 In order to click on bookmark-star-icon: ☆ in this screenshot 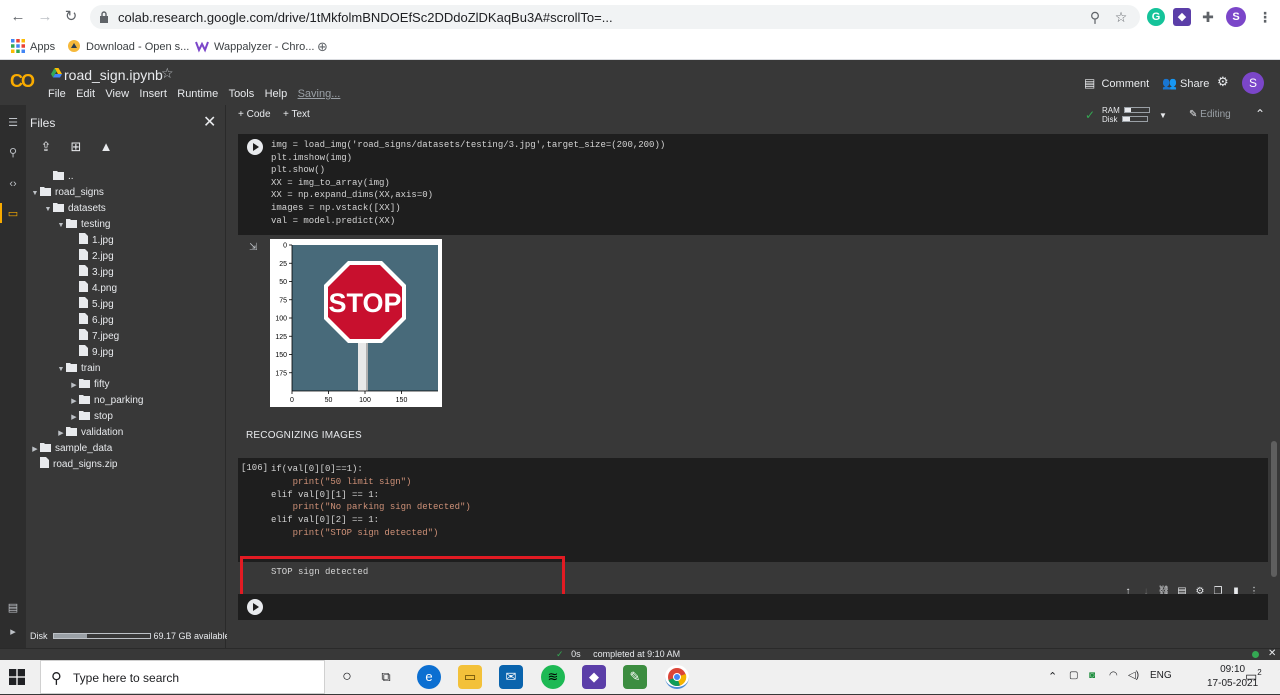, I will do `click(1121, 17)`.